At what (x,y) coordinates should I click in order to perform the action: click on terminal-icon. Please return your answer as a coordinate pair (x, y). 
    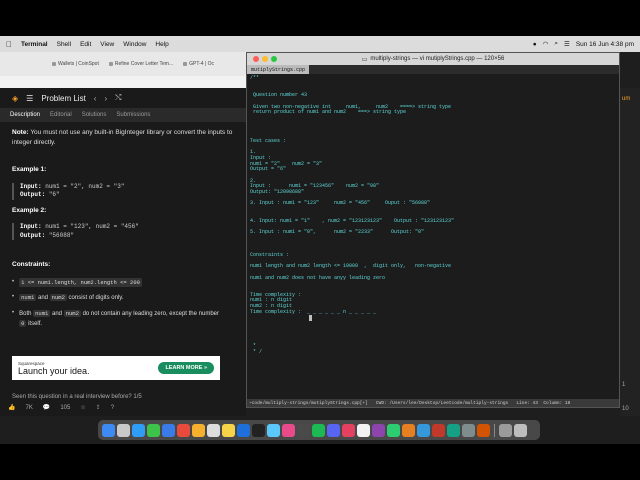
    Looking at the image, I should click on (258, 430).